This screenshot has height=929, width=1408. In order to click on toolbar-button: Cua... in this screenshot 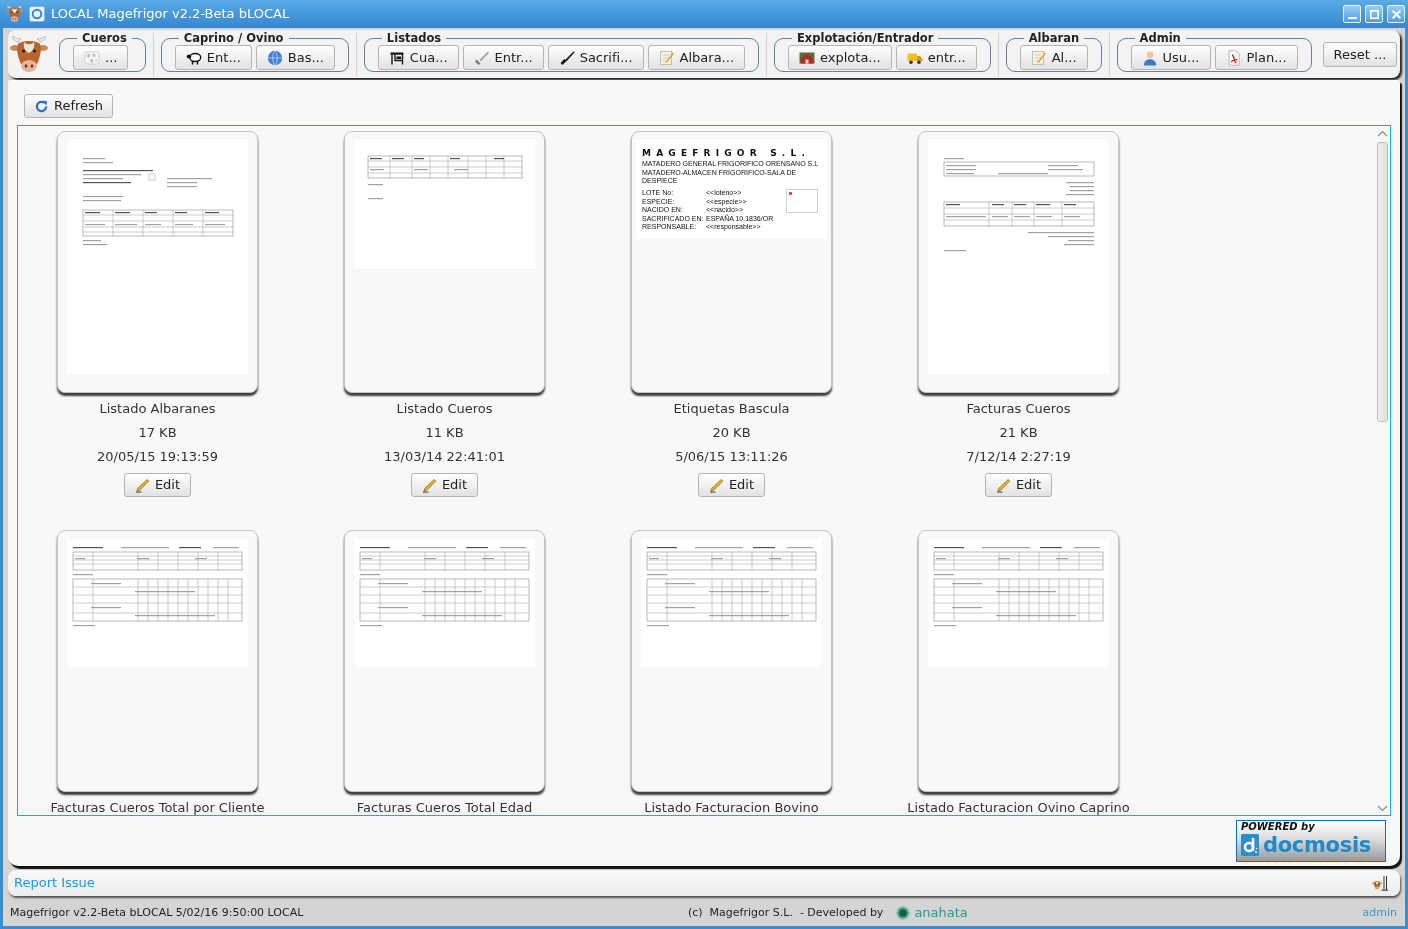, I will do `click(418, 57)`.